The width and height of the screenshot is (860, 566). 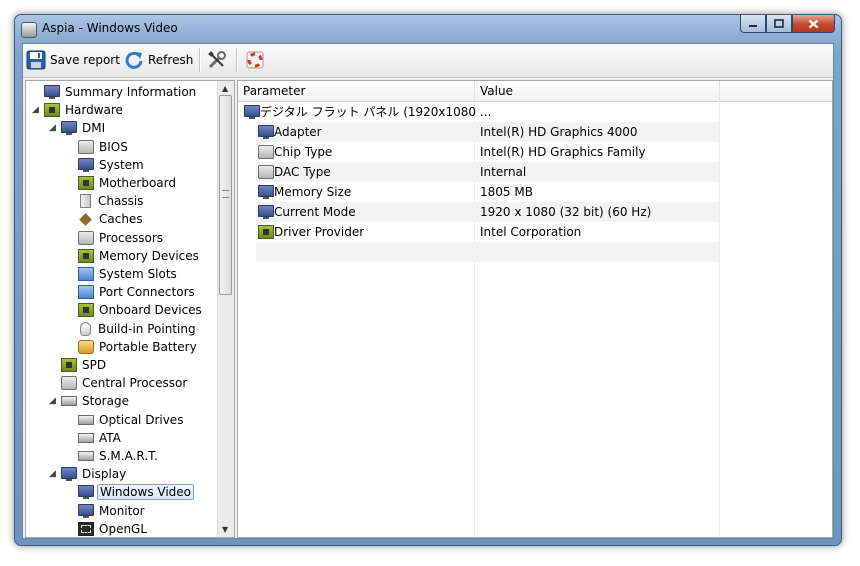 I want to click on close-icon, so click(x=813, y=23).